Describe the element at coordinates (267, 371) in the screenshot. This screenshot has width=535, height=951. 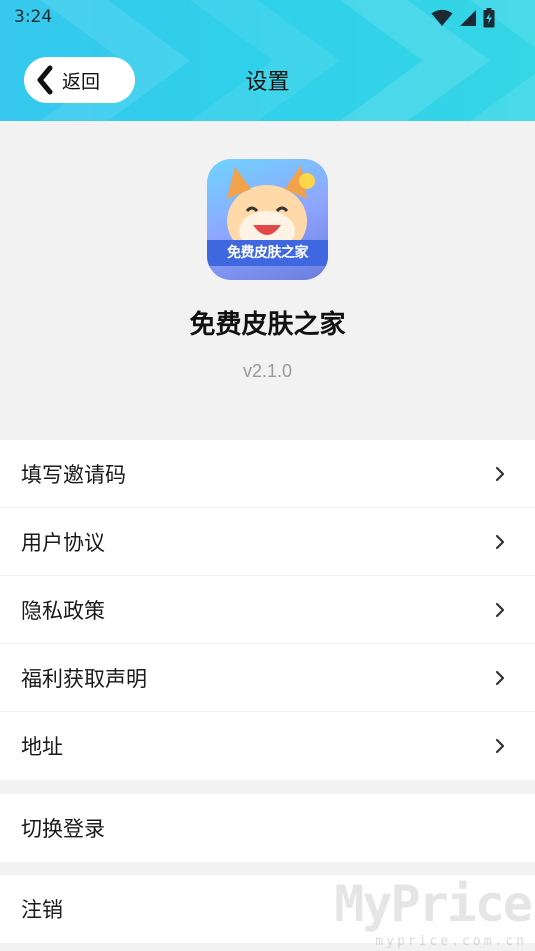
I see `app-version: v2.1.0` at that location.